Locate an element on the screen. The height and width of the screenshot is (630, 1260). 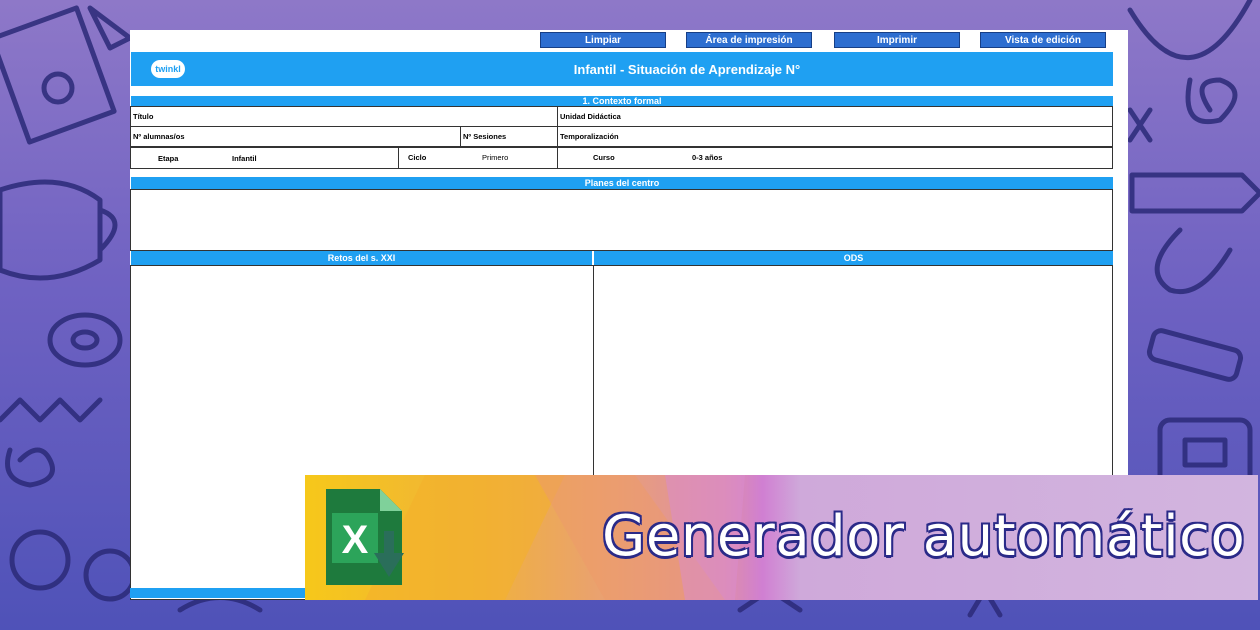
vista-edicion-button: Vista de edición is located at coordinates (1043, 40).